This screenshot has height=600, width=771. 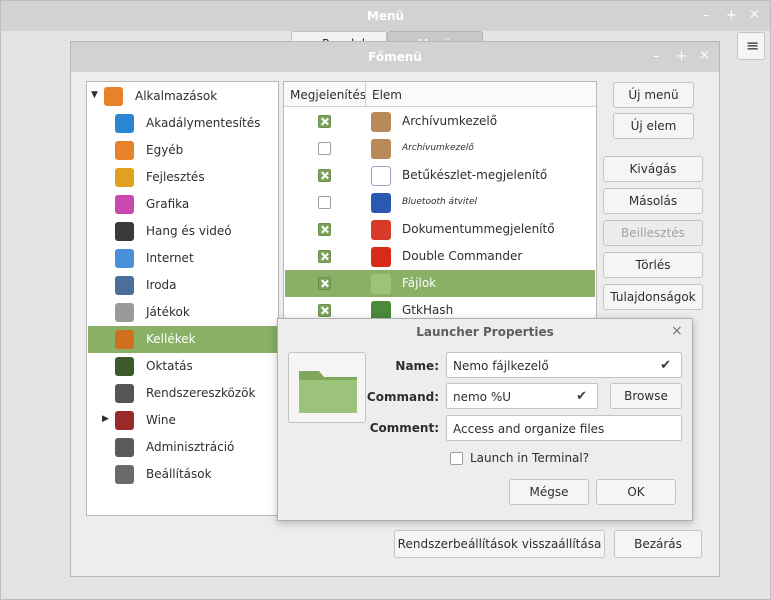 I want to click on properties-button: Tulajdonságok, so click(x=653, y=297).